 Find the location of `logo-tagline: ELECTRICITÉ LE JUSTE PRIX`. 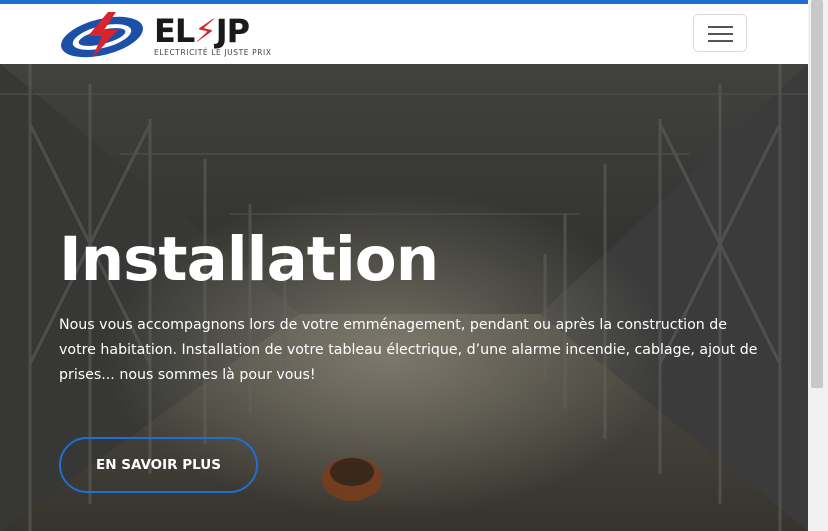

logo-tagline: ELECTRICITÉ LE JUSTE PRIX is located at coordinates (213, 52).